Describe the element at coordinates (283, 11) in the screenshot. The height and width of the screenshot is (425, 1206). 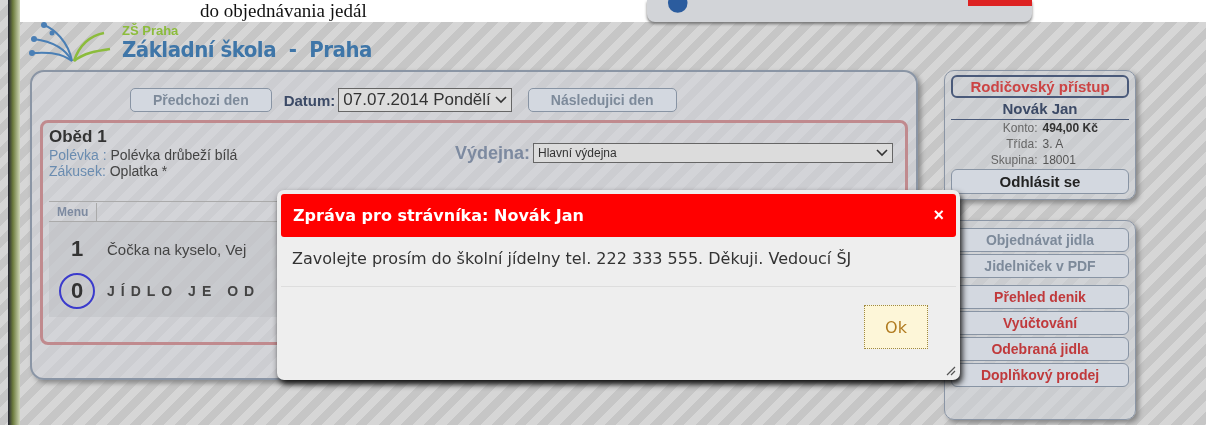
I see `page-caption: do objednávania jedál` at that location.